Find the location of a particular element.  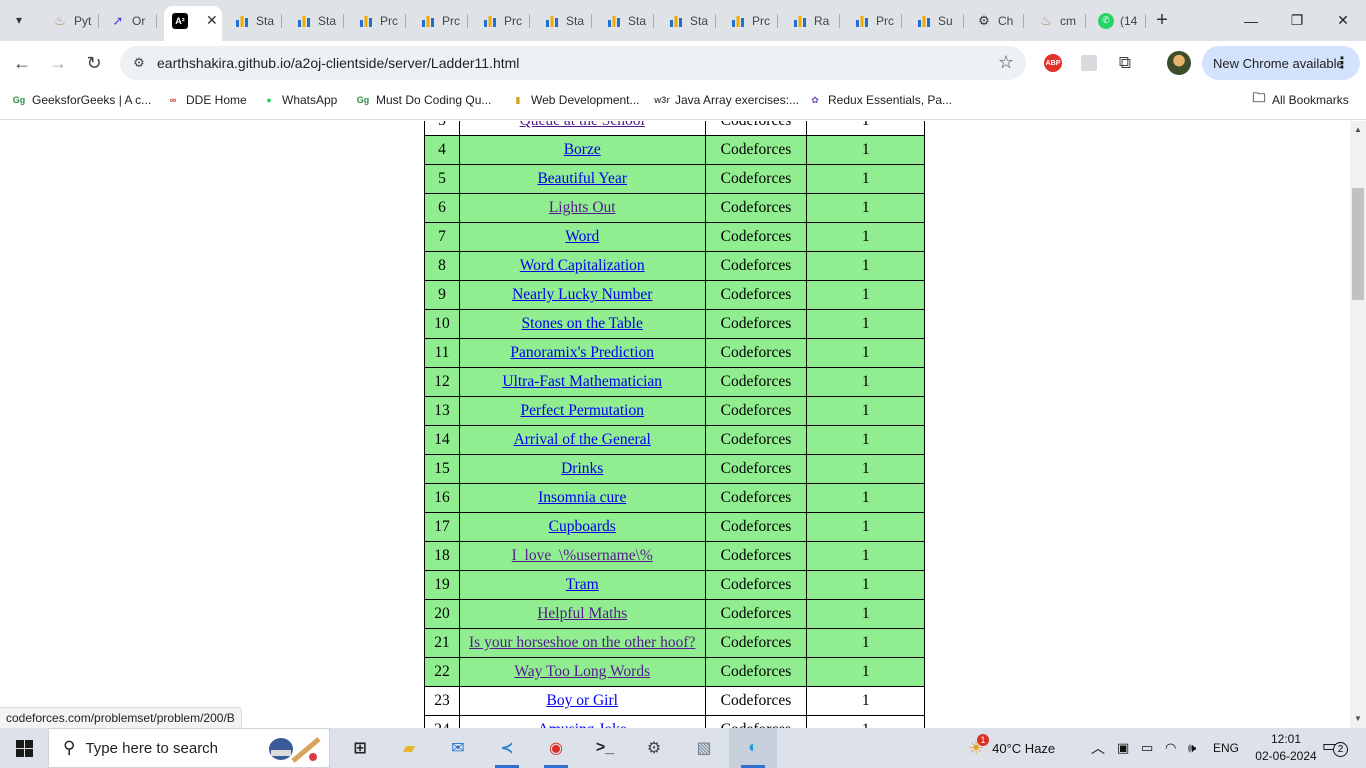

problem-link: I_love_\%username\% is located at coordinates (582, 555).